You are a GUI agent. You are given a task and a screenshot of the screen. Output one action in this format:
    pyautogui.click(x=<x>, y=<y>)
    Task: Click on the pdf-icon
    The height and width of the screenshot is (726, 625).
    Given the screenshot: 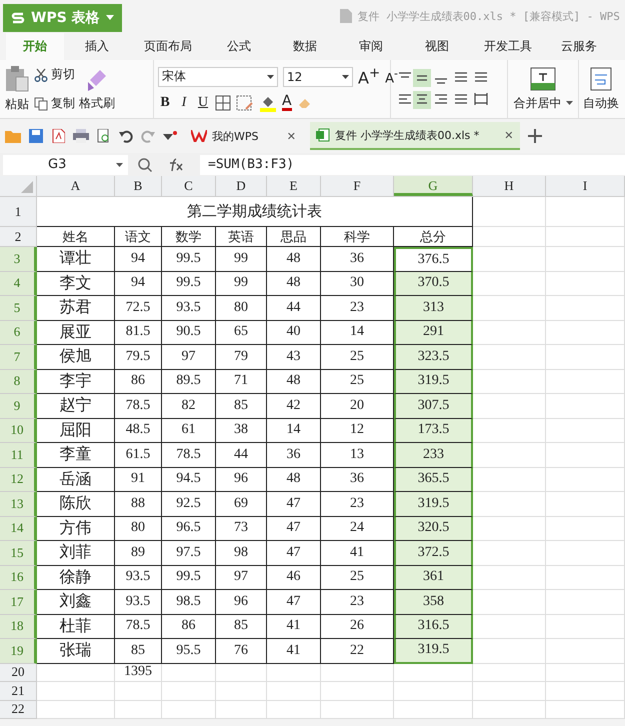 What is the action you would take?
    pyautogui.click(x=58, y=136)
    